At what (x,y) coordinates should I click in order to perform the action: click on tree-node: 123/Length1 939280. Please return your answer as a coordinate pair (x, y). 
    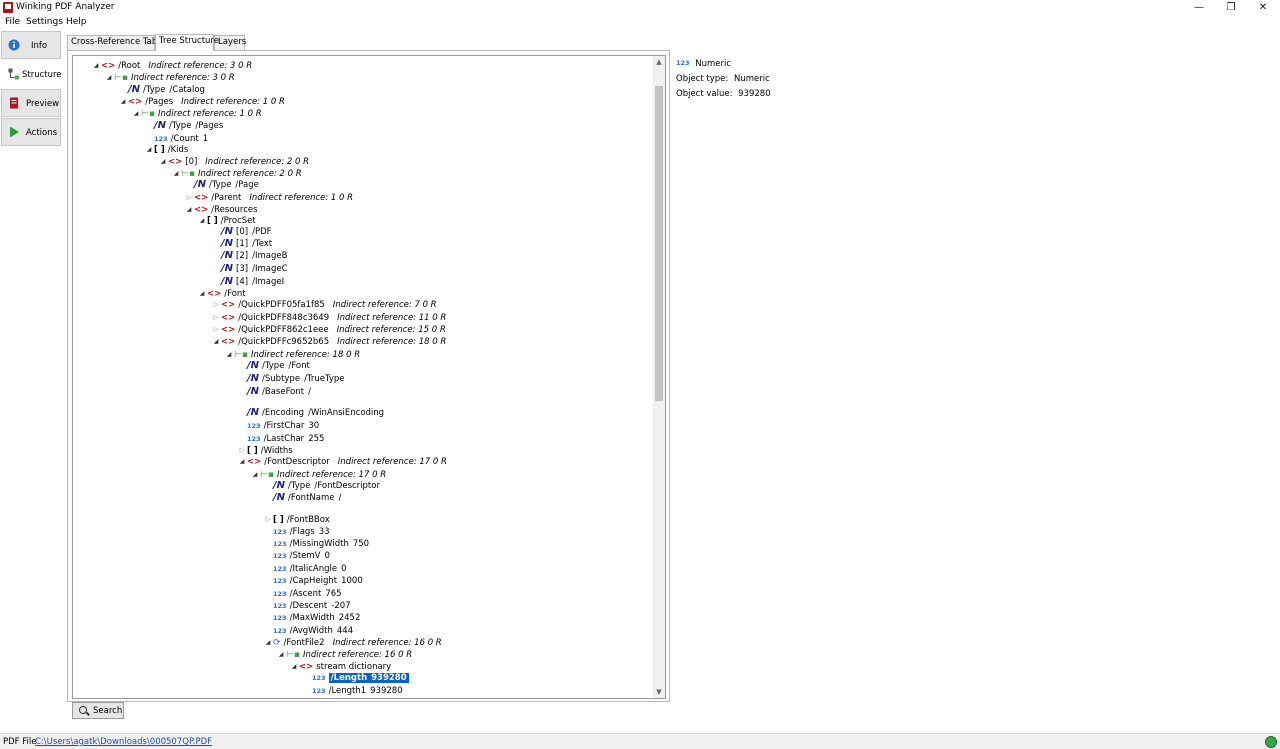
    Looking at the image, I should click on (352, 691).